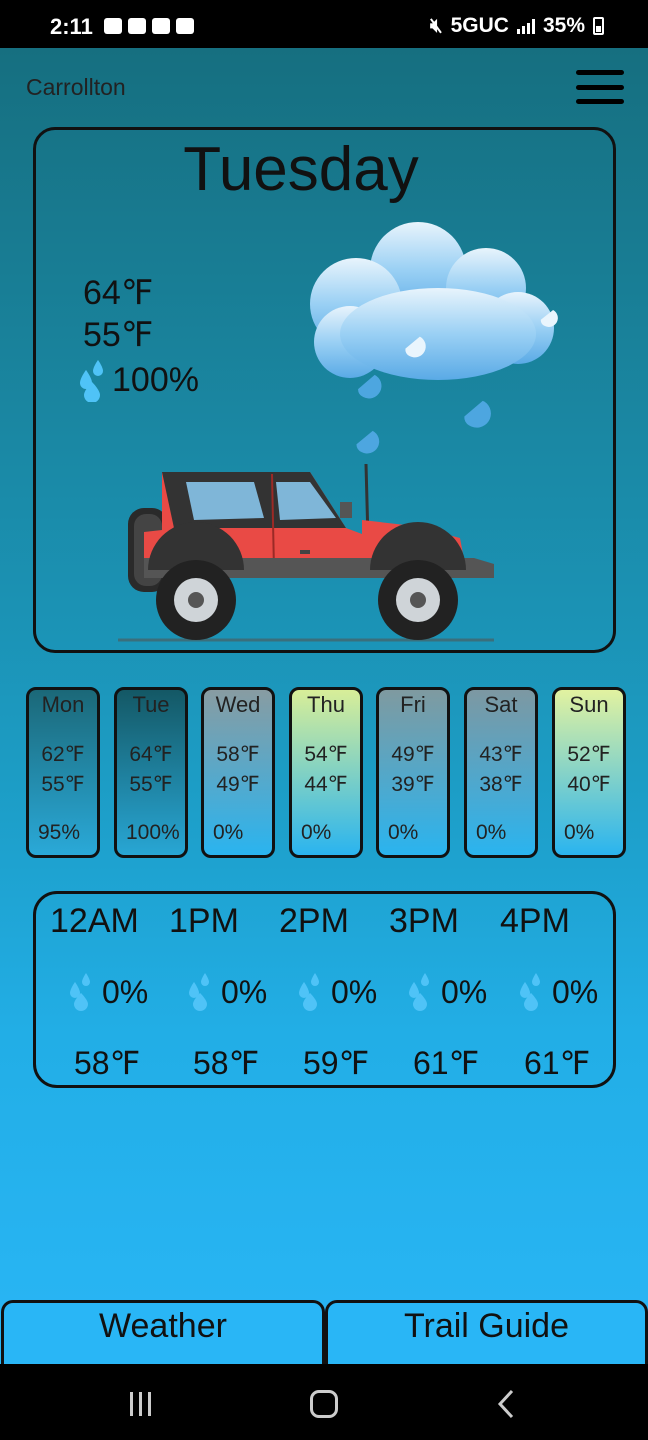  What do you see at coordinates (137, 26) in the screenshot?
I see `youtube-icon` at bounding box center [137, 26].